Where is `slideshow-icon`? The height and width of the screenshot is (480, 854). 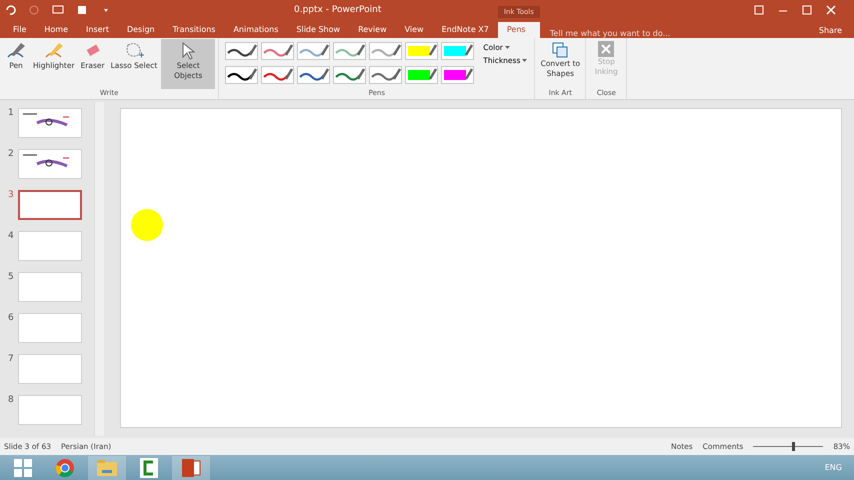 slideshow-icon is located at coordinates (58, 10).